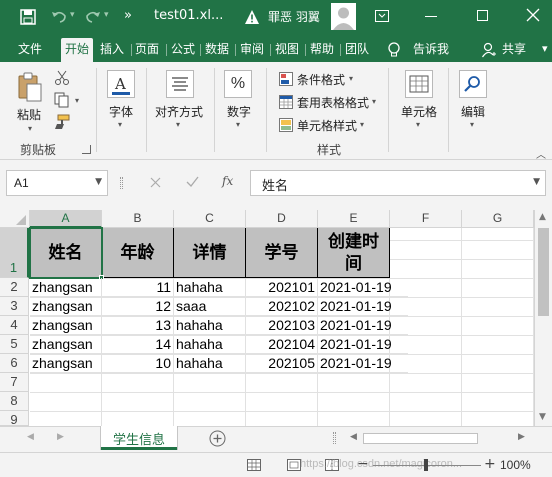 This screenshot has width=552, height=477. Describe the element at coordinates (62, 78) in the screenshot. I see `cut-icon` at that location.